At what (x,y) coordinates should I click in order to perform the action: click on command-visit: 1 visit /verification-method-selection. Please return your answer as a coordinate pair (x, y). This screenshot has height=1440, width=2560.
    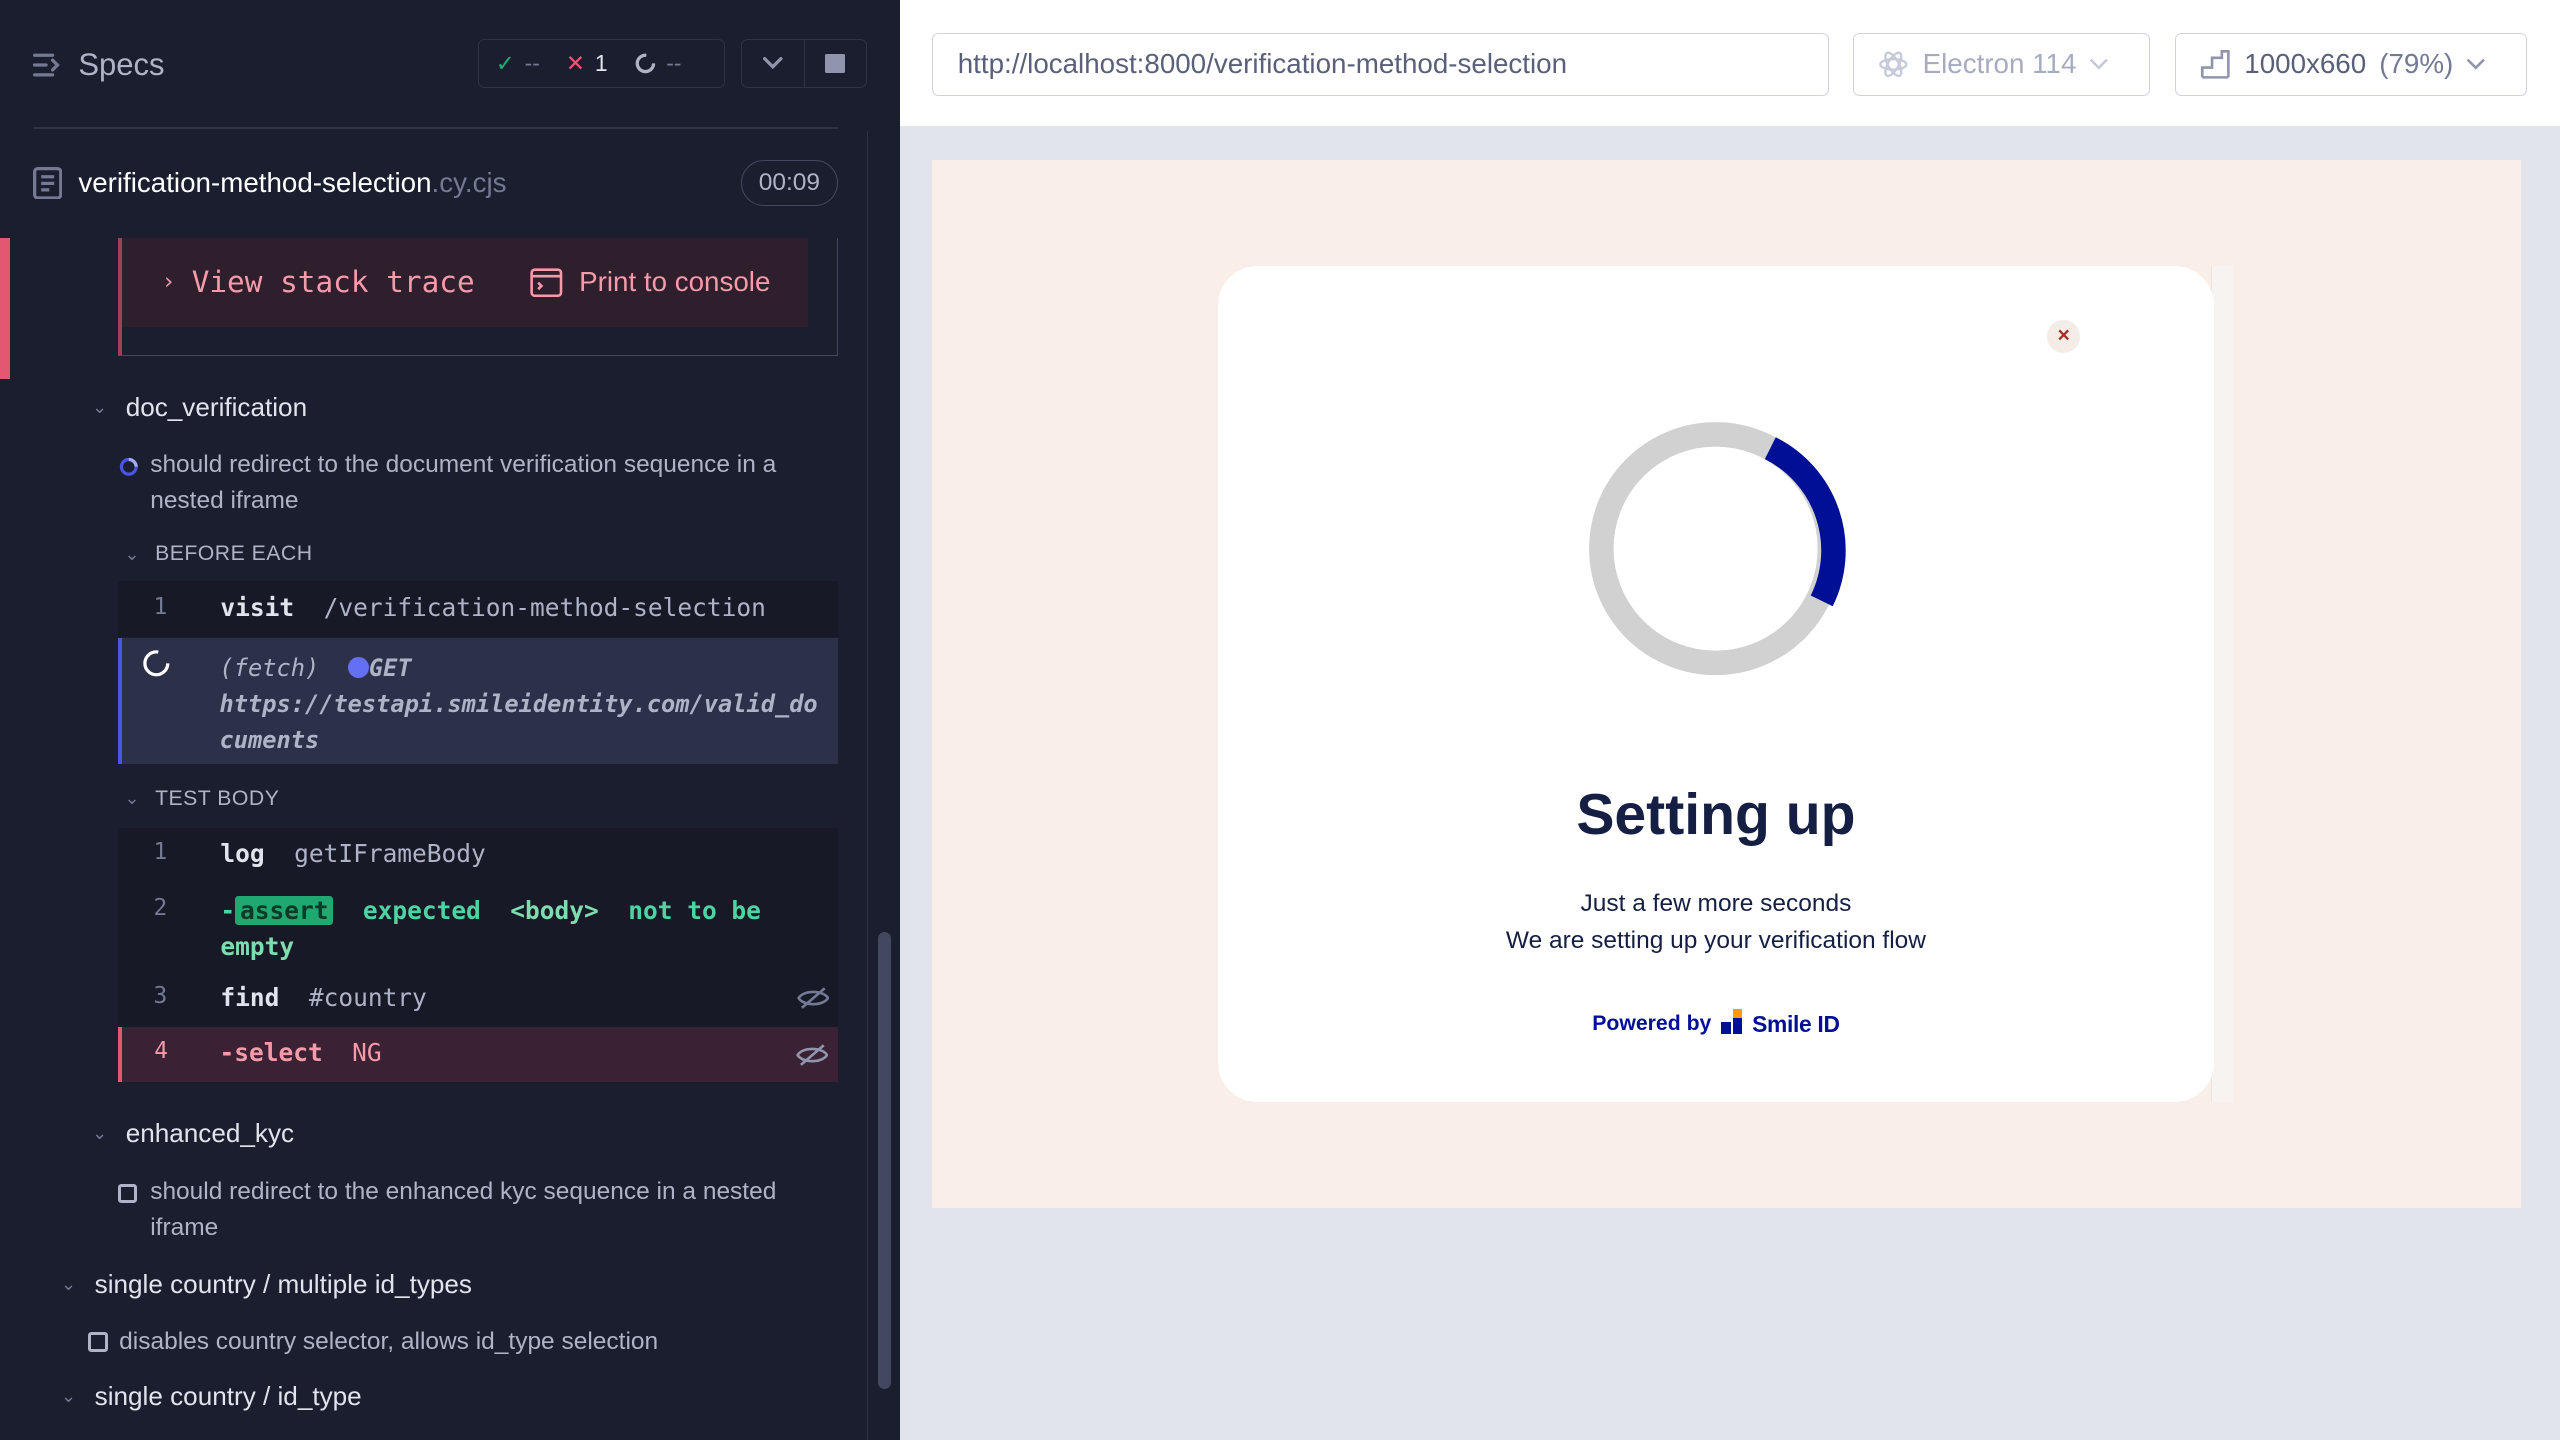
    Looking at the image, I should click on (477, 609).